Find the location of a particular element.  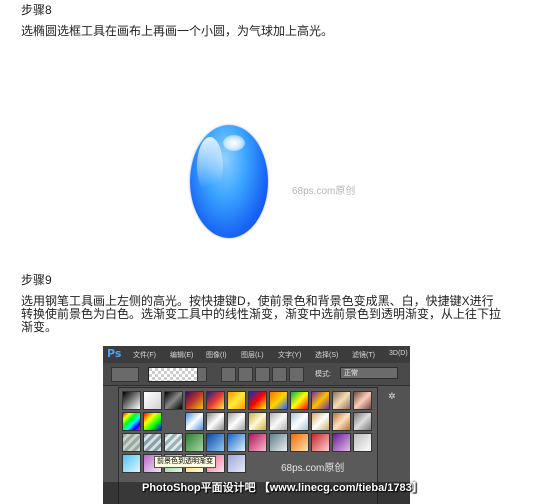

menu-filter: 滤镜(T) is located at coordinates (363, 355).